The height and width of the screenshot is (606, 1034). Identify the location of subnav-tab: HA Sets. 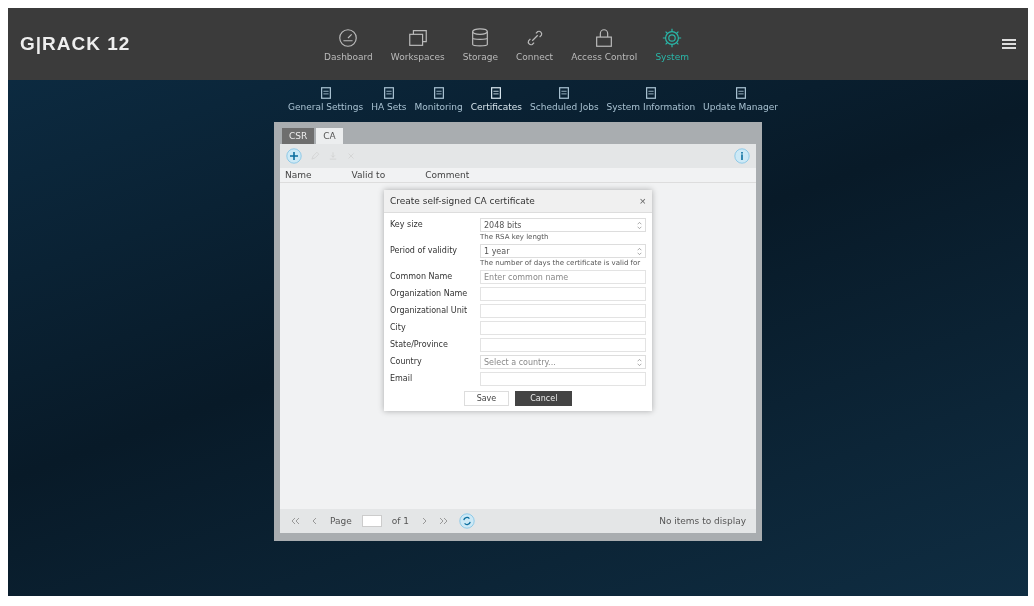
(389, 99).